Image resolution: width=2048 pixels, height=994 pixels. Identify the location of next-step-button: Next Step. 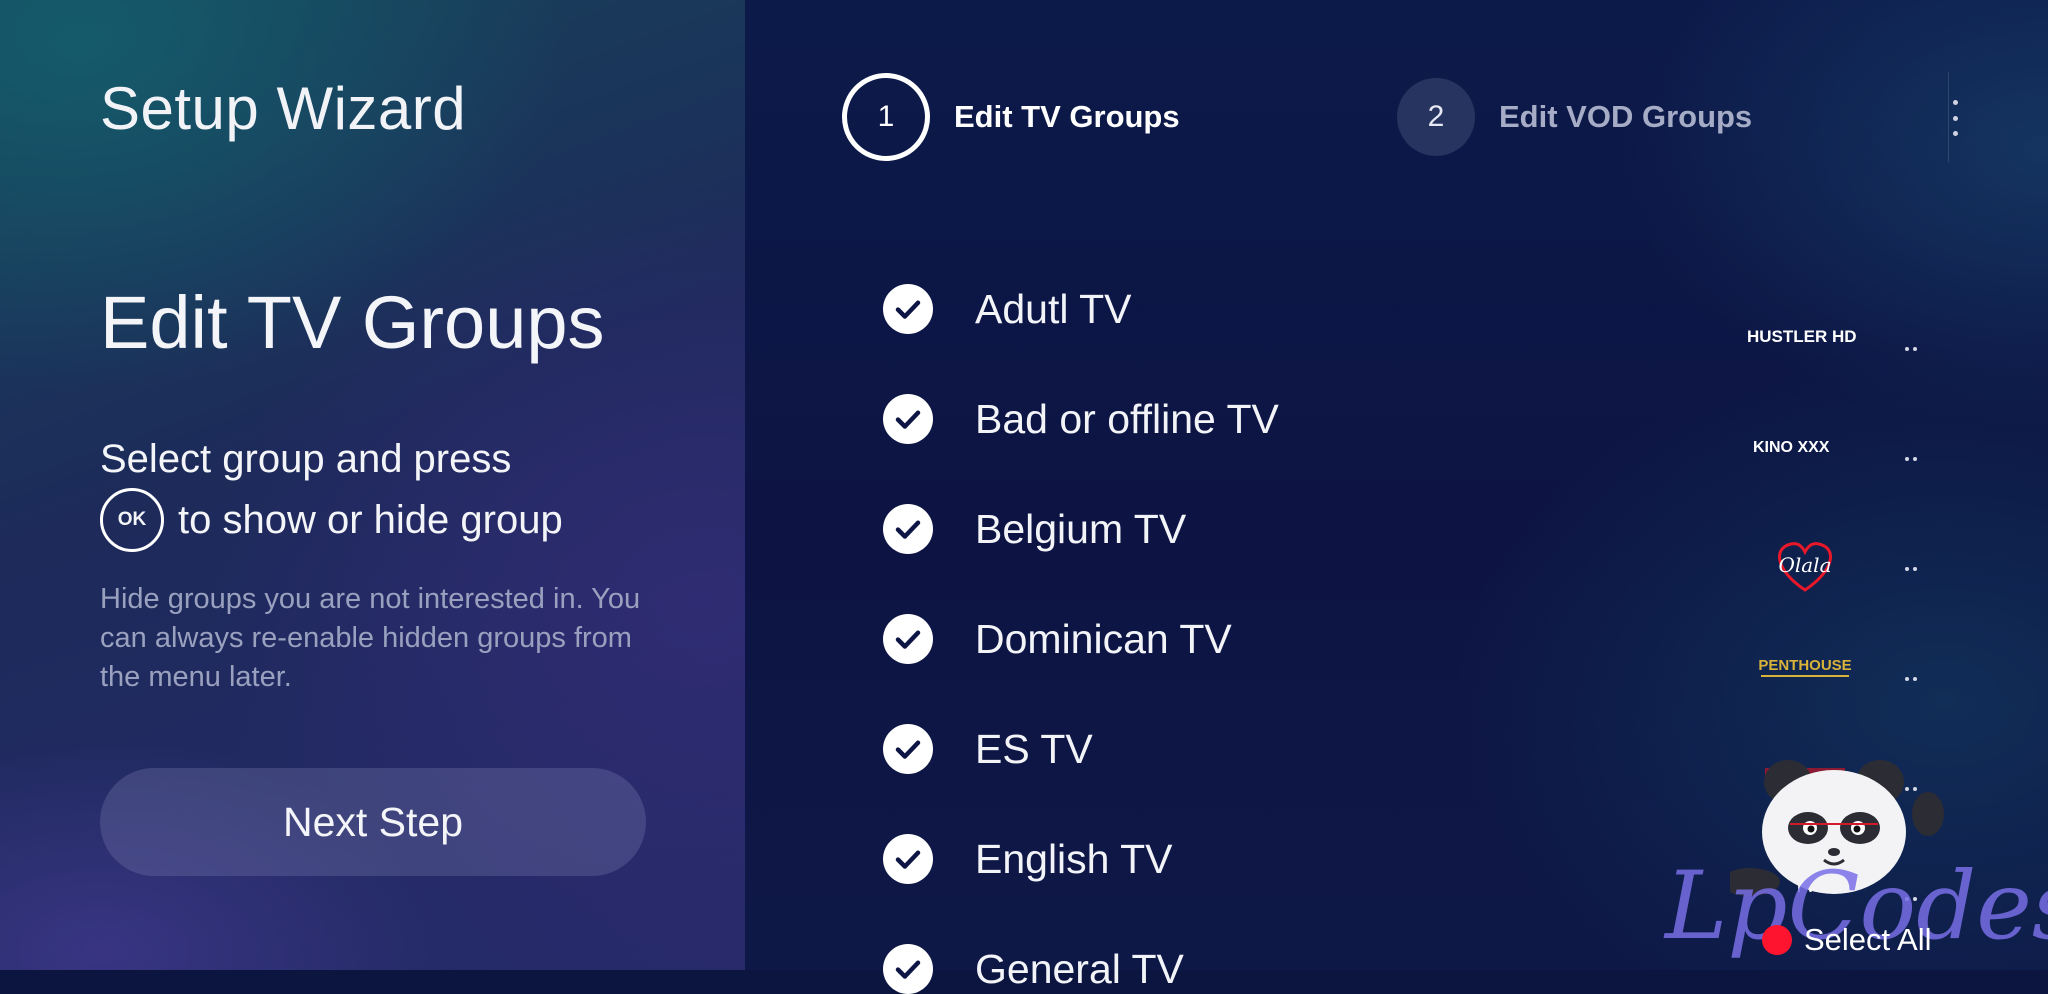
(373, 822).